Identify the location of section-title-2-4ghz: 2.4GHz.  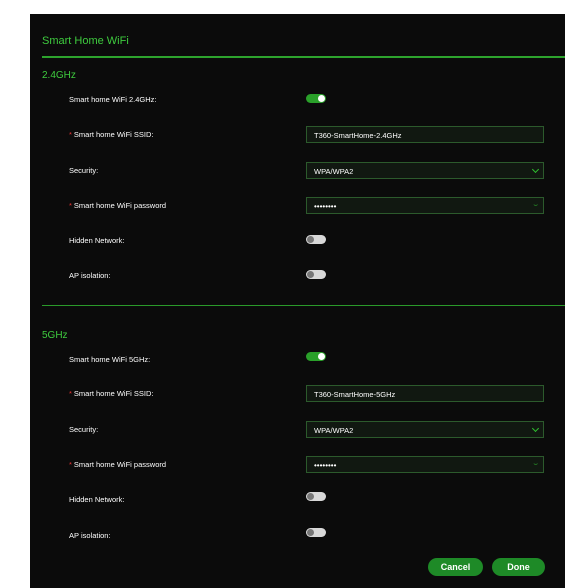
(59, 75).